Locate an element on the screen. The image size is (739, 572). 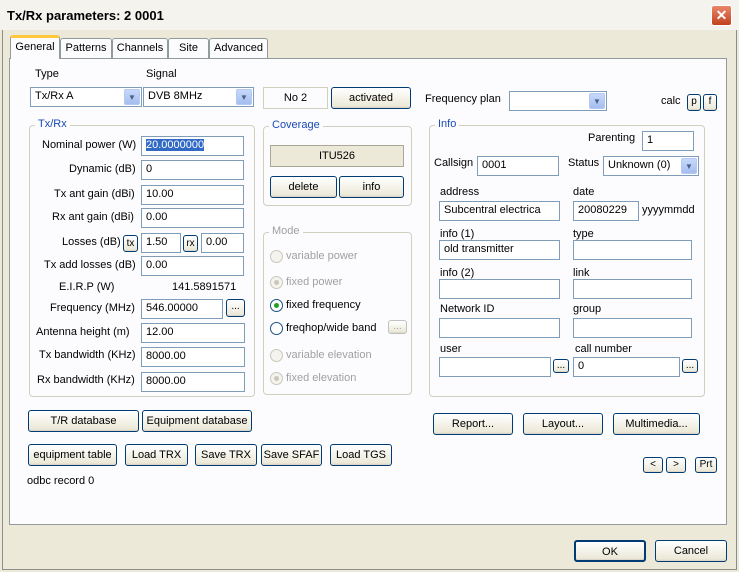
losses-rx-input: 0.00 is located at coordinates (222, 243).